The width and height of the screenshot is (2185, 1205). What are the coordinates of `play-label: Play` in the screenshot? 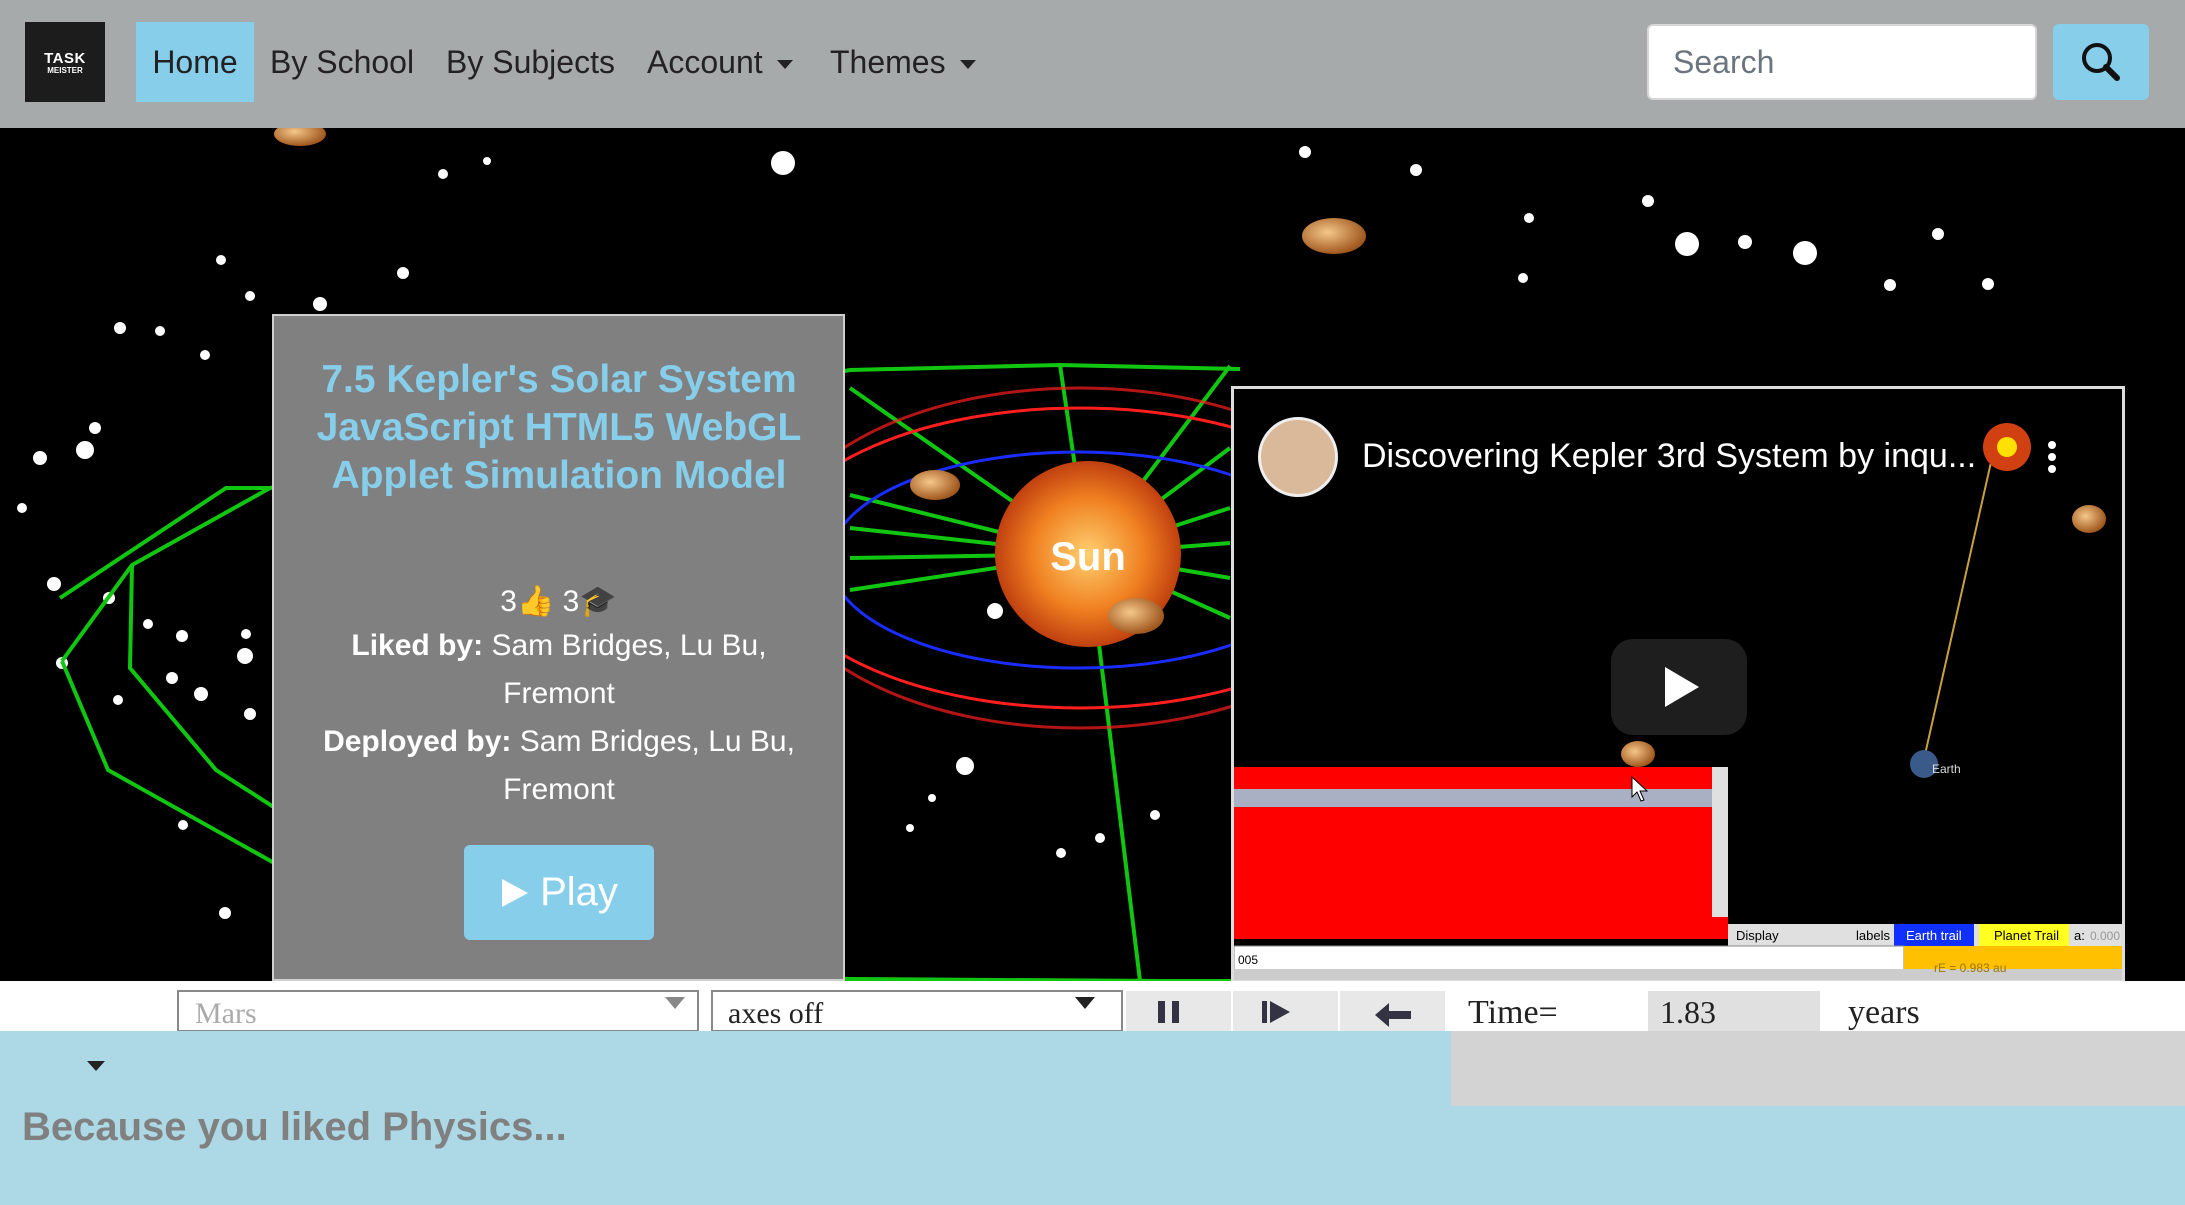 It's located at (579, 892).